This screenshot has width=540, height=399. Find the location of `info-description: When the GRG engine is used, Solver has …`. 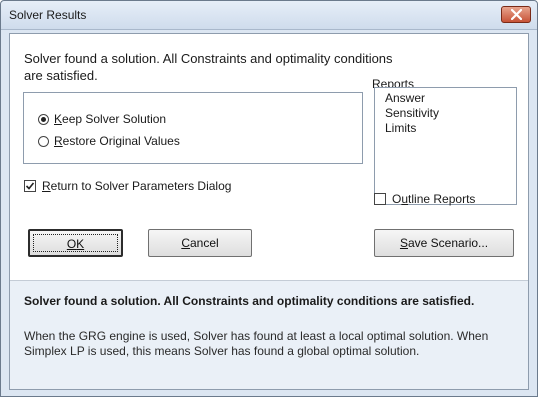

info-description: When the GRG engine is used, Solver has … is located at coordinates (256, 343).